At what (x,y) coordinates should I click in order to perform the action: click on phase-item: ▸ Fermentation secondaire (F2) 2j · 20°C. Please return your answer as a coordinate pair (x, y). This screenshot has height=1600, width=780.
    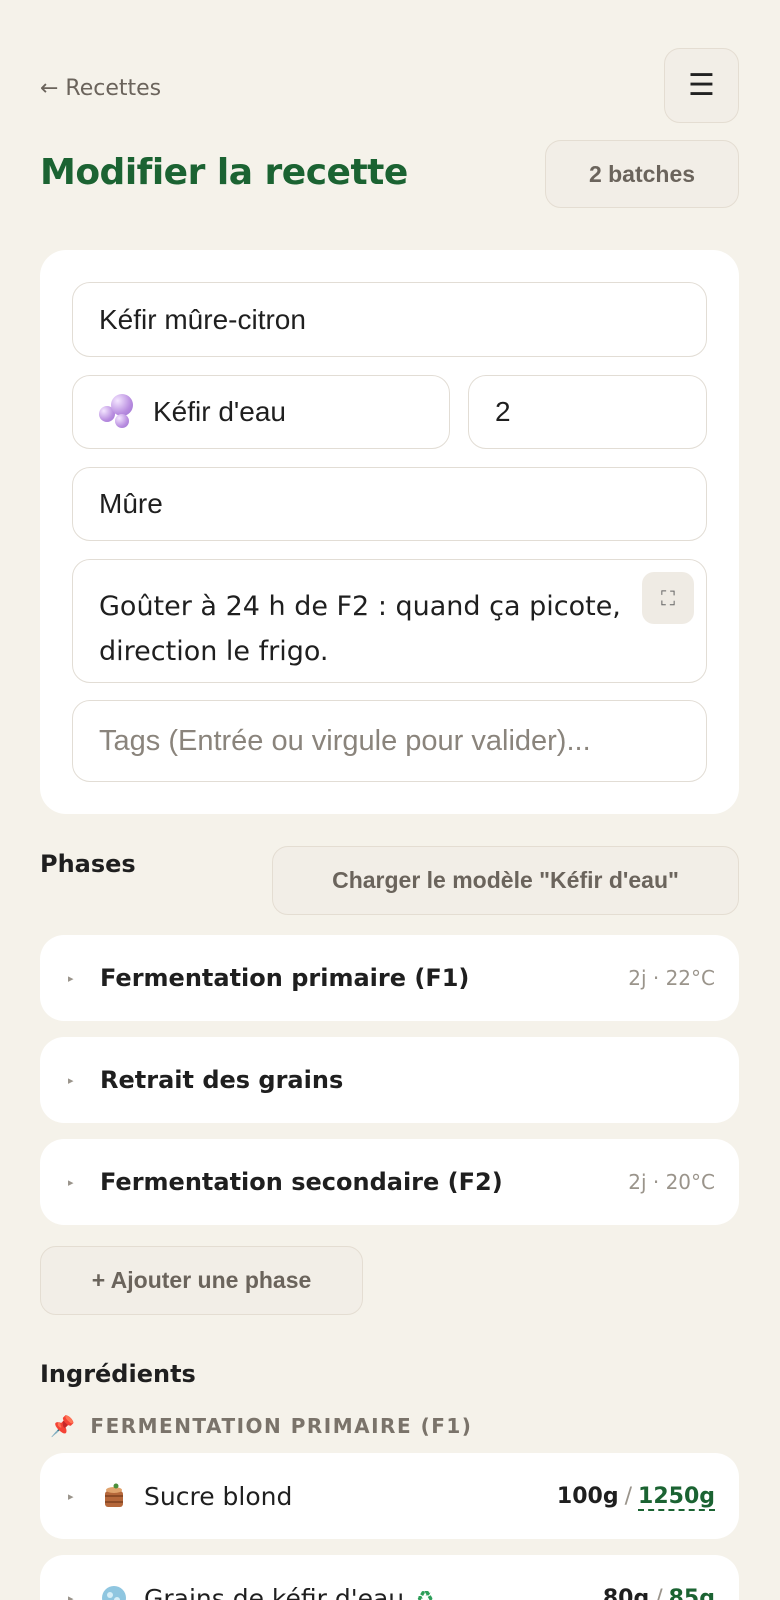
    Looking at the image, I should click on (389, 1182).